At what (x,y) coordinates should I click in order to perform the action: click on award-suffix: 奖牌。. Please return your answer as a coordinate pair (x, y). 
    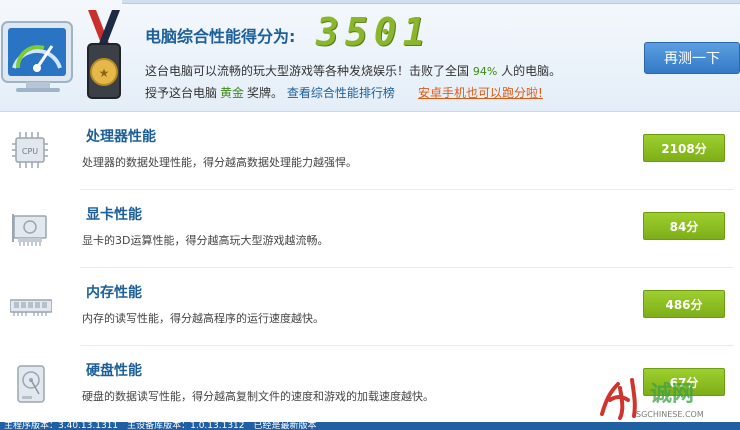
    Looking at the image, I should click on (265, 93).